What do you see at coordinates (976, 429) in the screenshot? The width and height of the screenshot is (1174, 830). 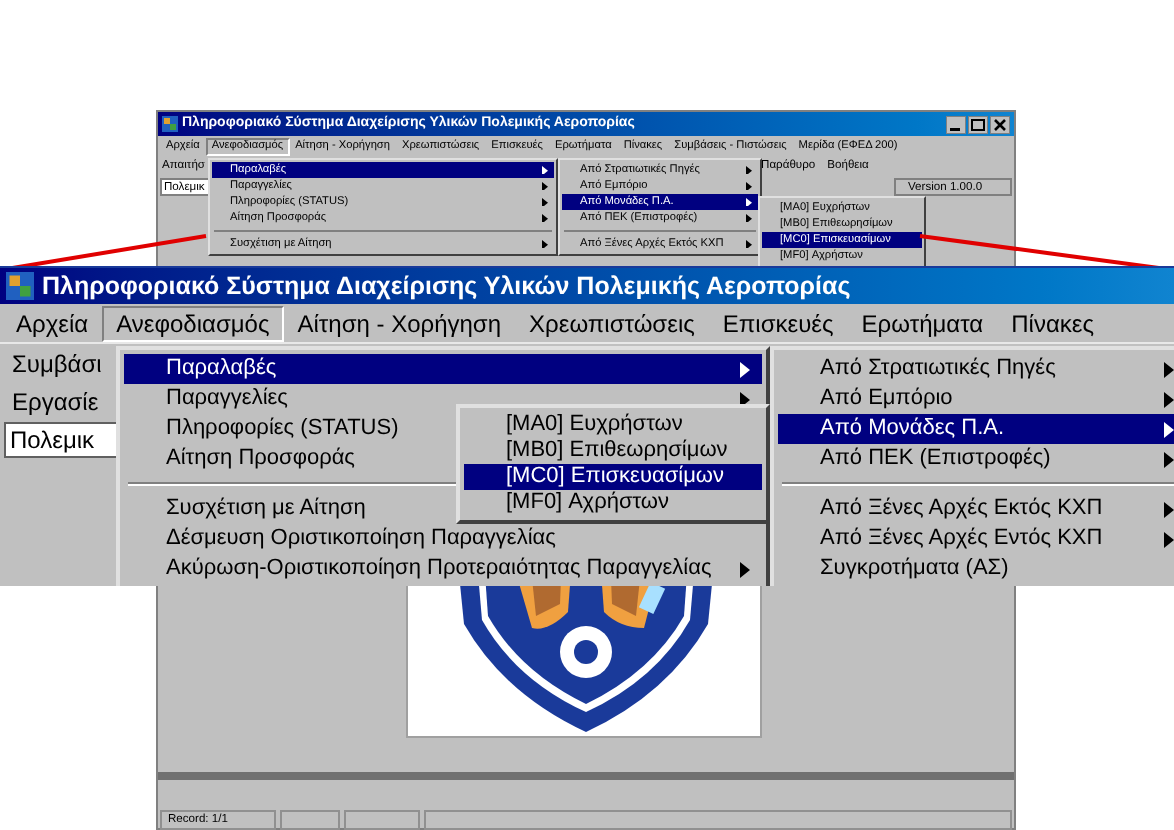 I see `menu-item: Από Μονάδες Π.Α.` at bounding box center [976, 429].